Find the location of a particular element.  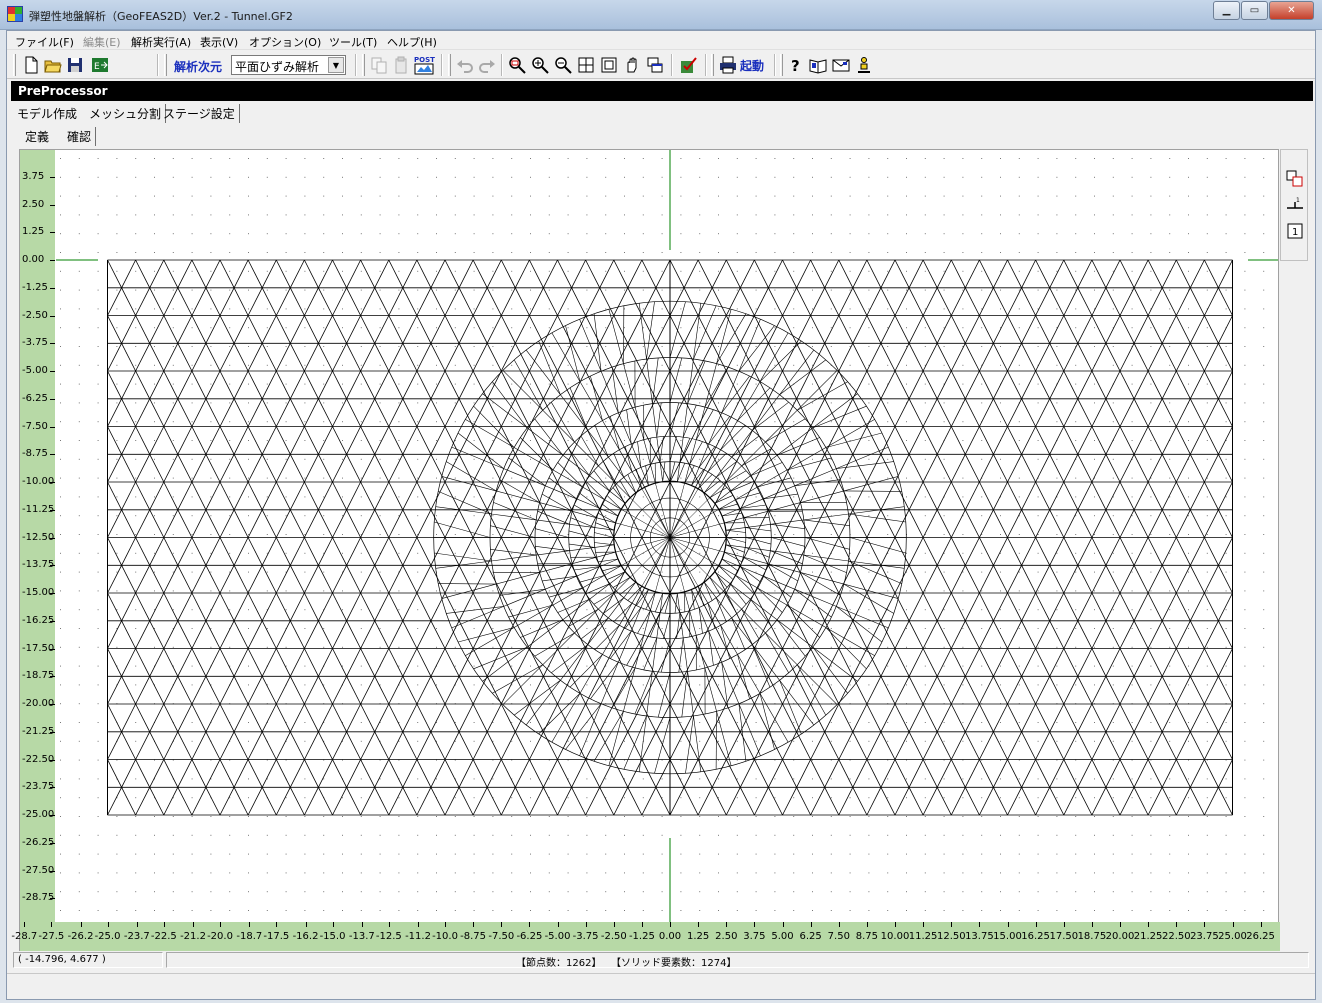

save-button is located at coordinates (75, 65).